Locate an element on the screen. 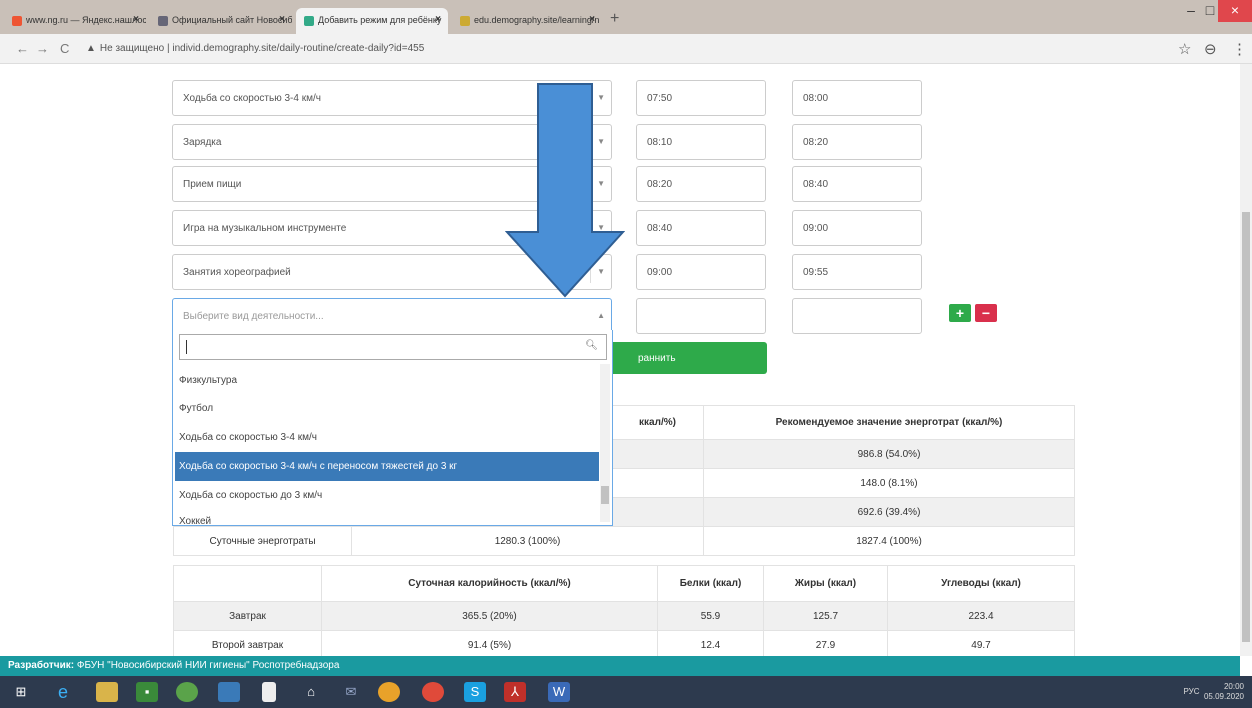 This screenshot has height=708, width=1252. browser-tab-2: Официальный сайт Новосибир × is located at coordinates (221, 21).